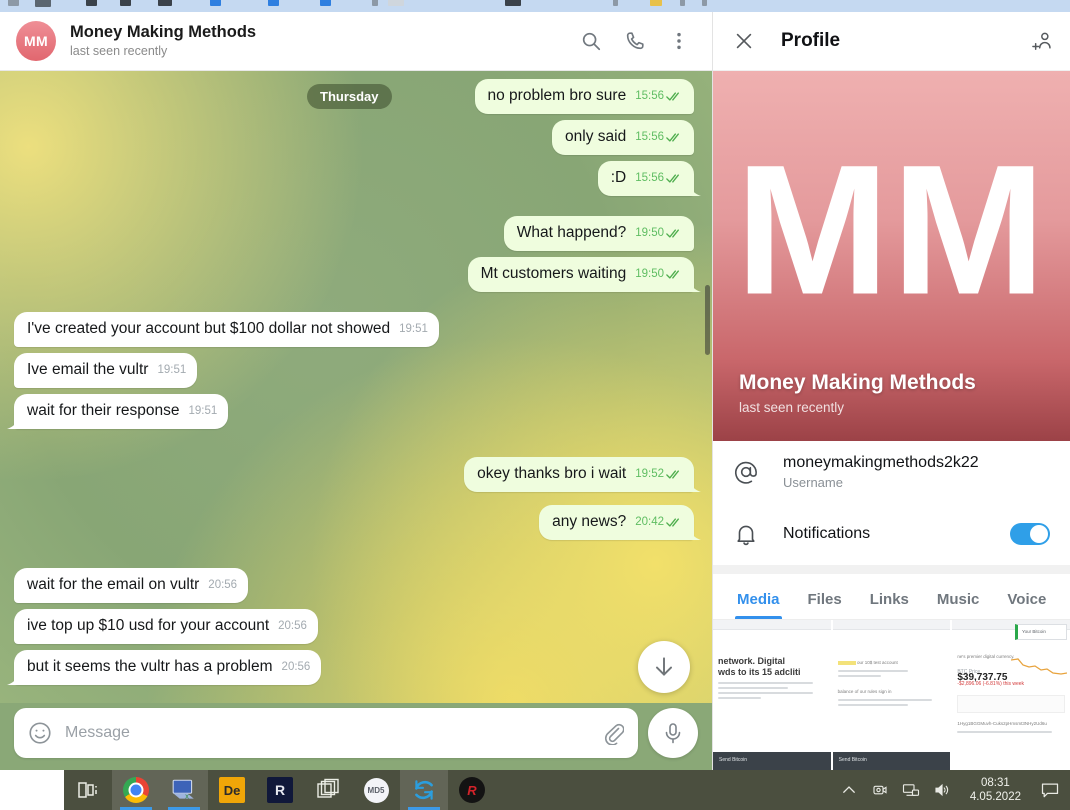  I want to click on message-row: wait for the email on vultr 20:56, so click(354, 585).